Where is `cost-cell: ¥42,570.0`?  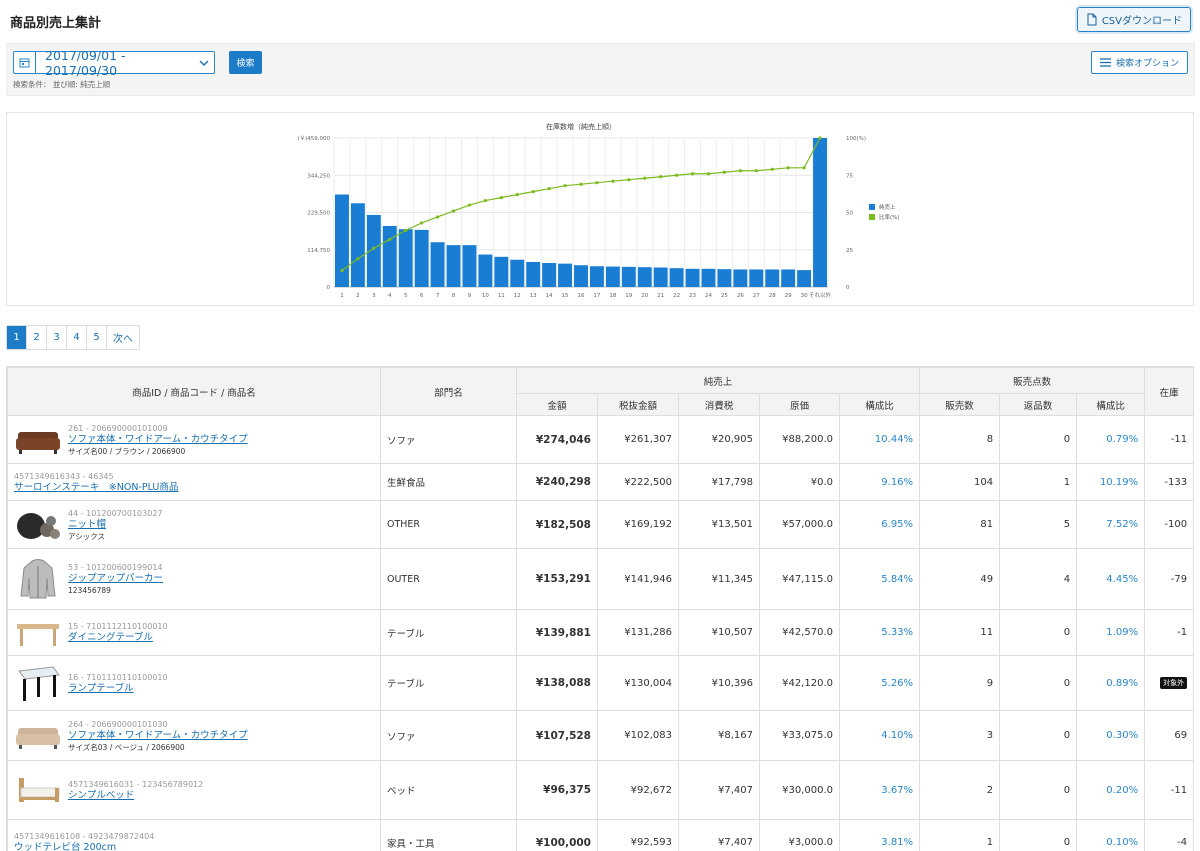 cost-cell: ¥42,570.0 is located at coordinates (799, 632).